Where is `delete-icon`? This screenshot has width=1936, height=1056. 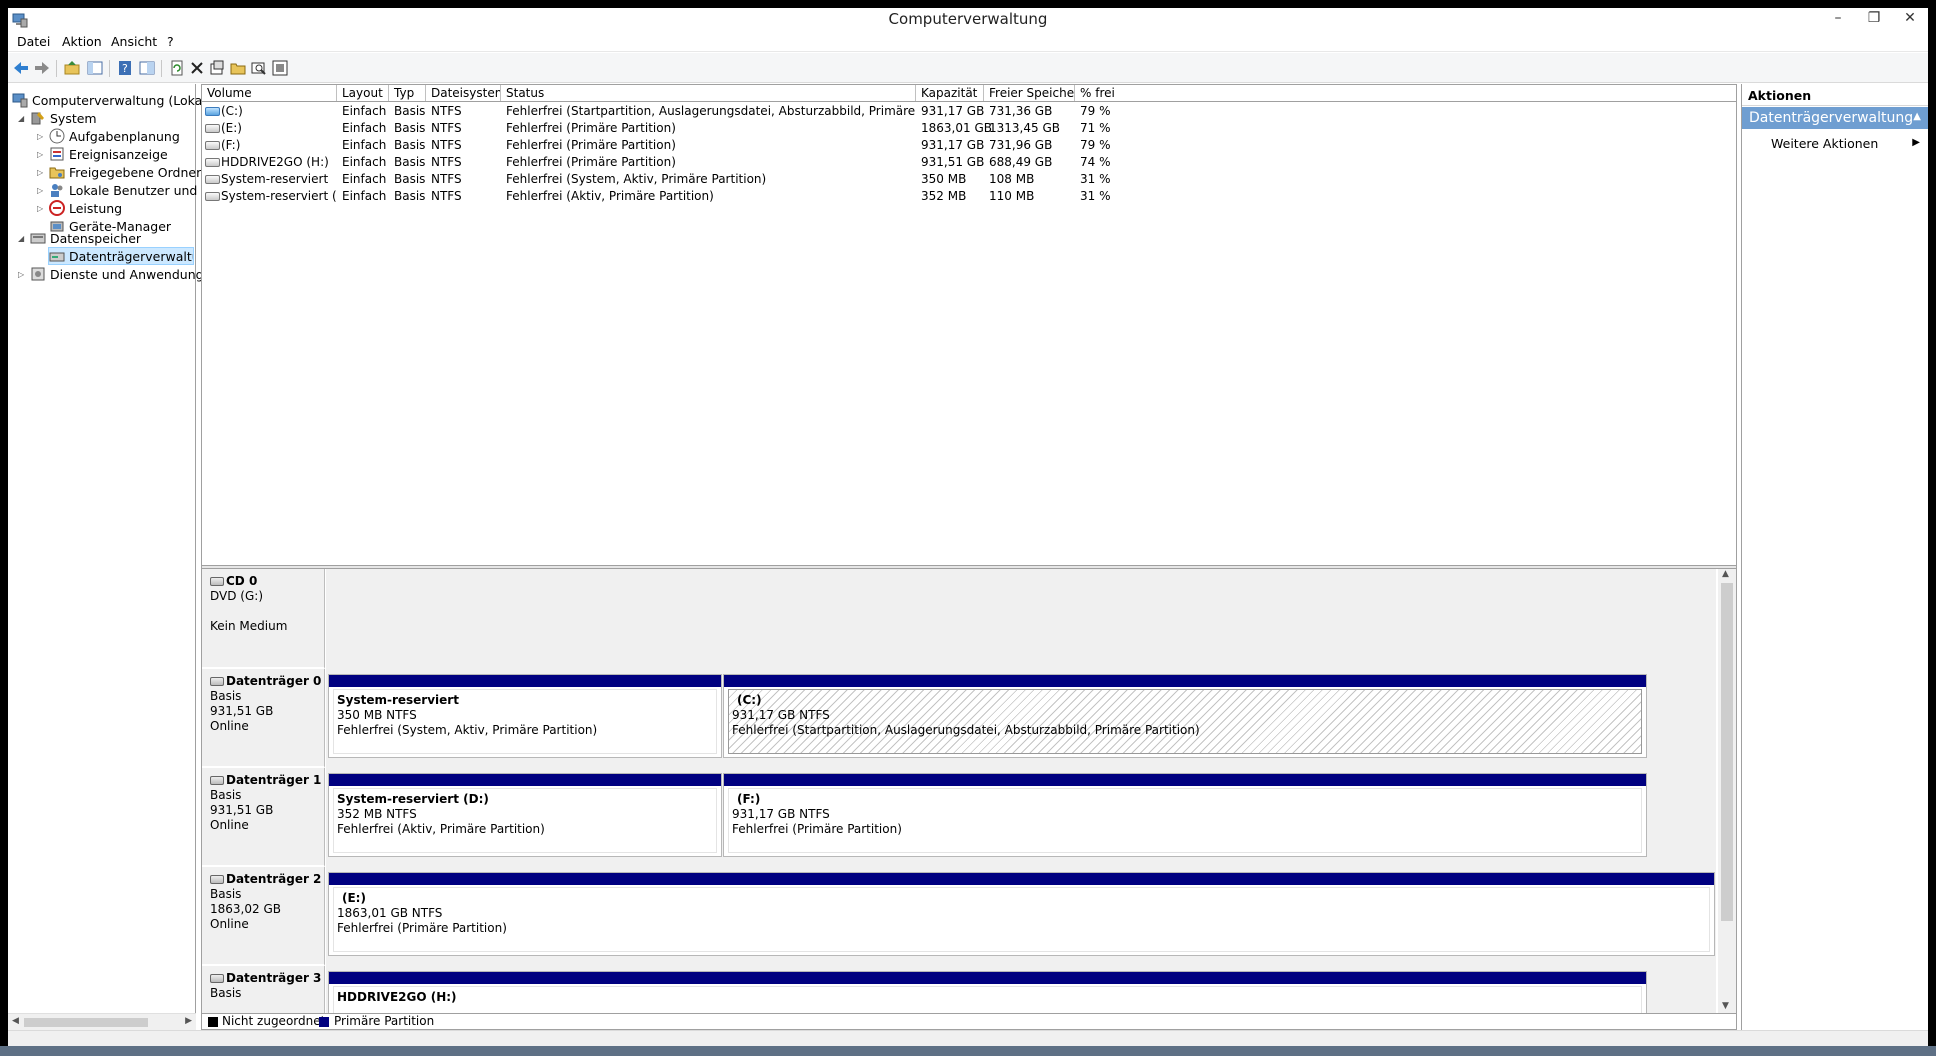 delete-icon is located at coordinates (197, 68).